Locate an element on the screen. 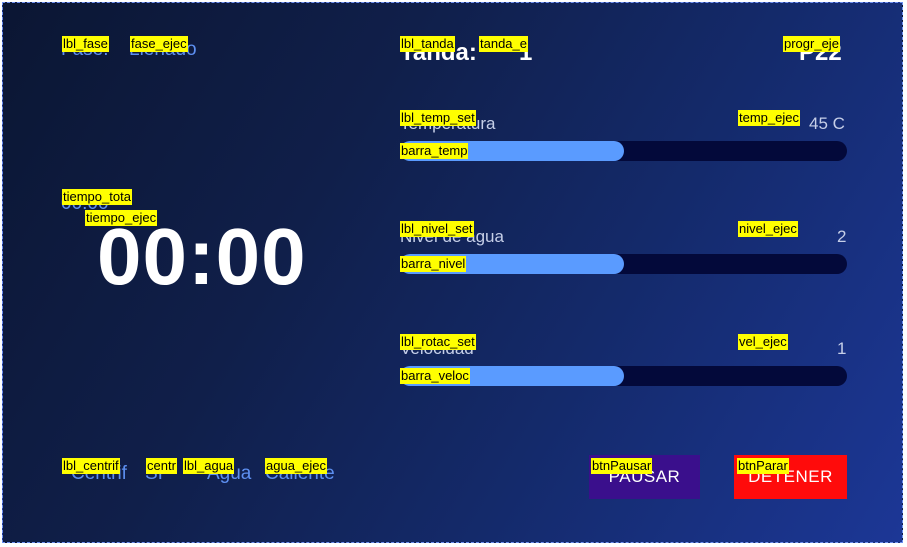  tag-temp-ejec: temp_ejec is located at coordinates (769, 118).